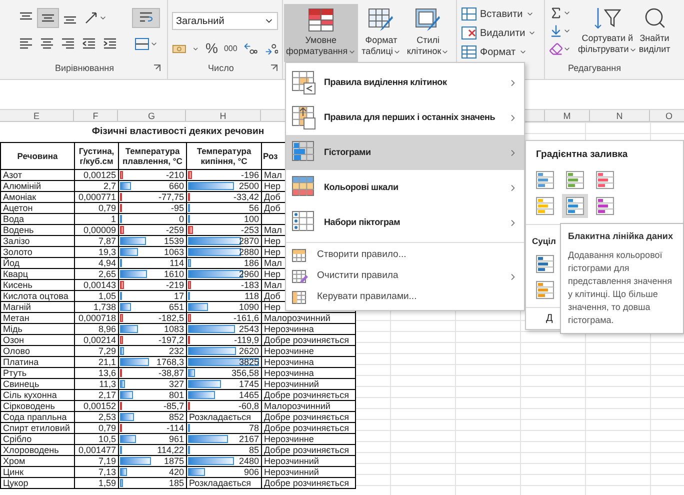  Describe the element at coordinates (38, 340) in the screenshot. I see `table-cell: Озон` at that location.